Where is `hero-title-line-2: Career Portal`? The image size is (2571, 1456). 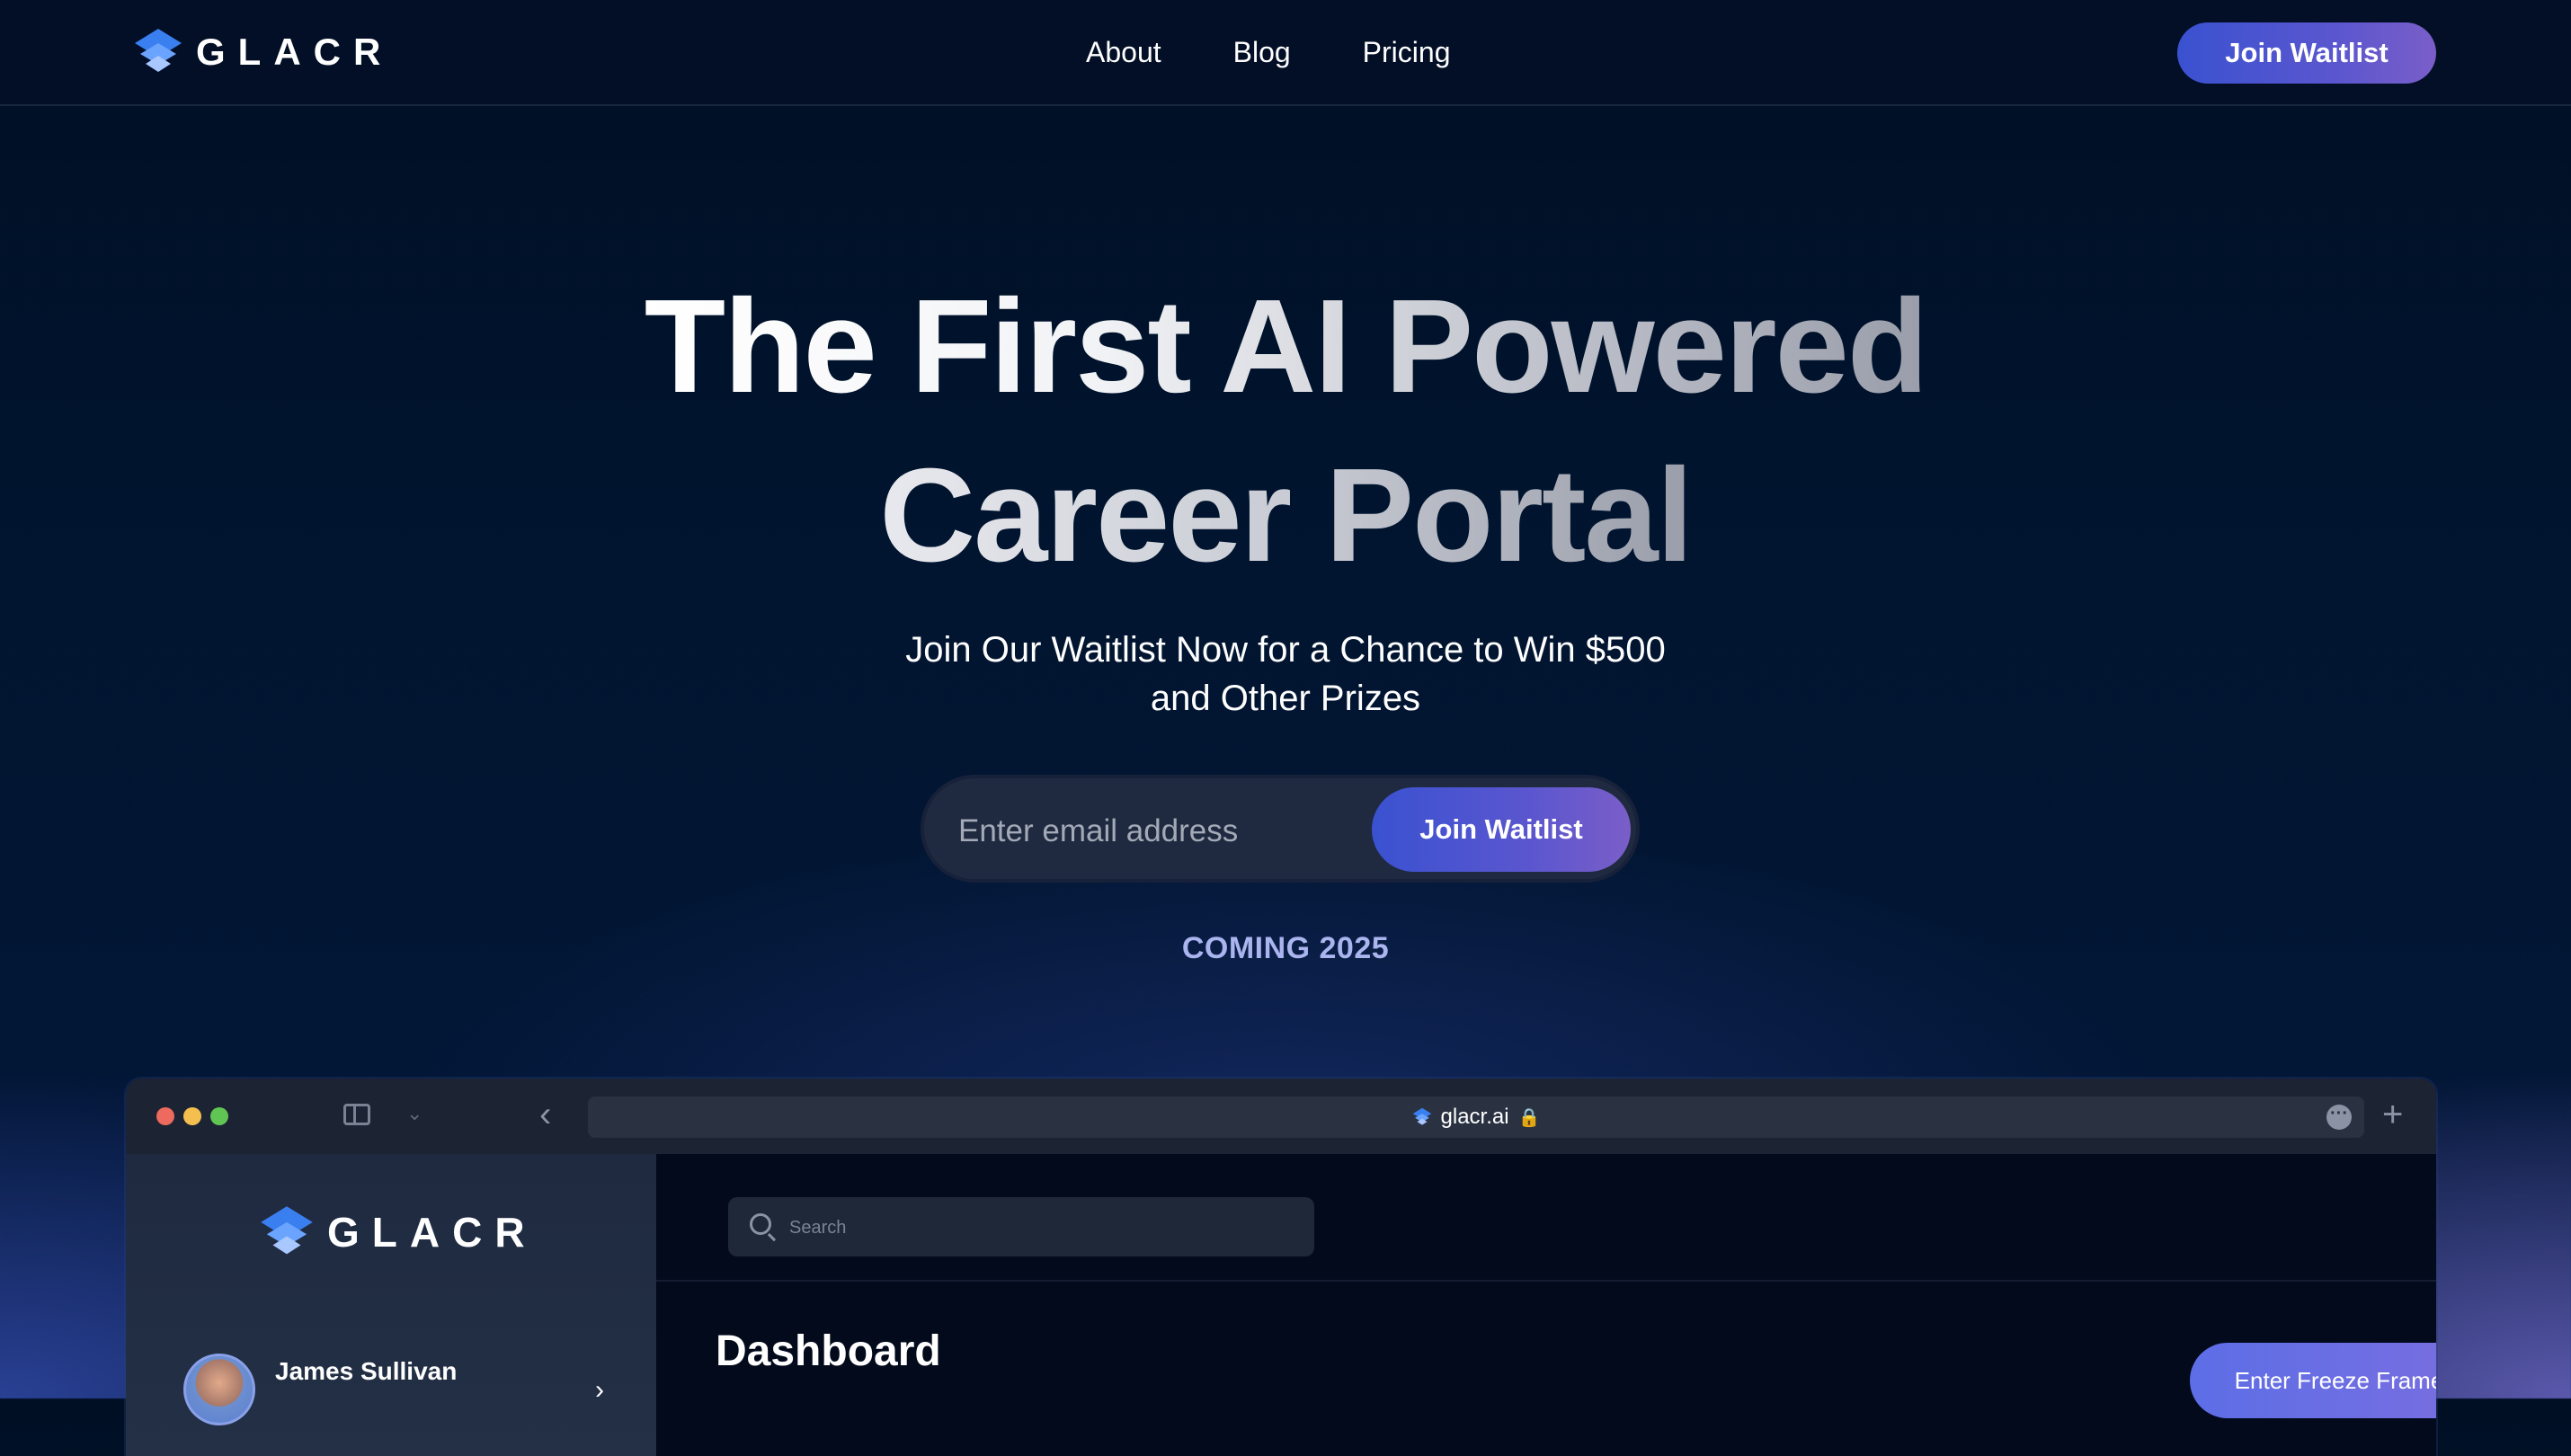
hero-title-line-2: Career Portal is located at coordinates (1286, 515).